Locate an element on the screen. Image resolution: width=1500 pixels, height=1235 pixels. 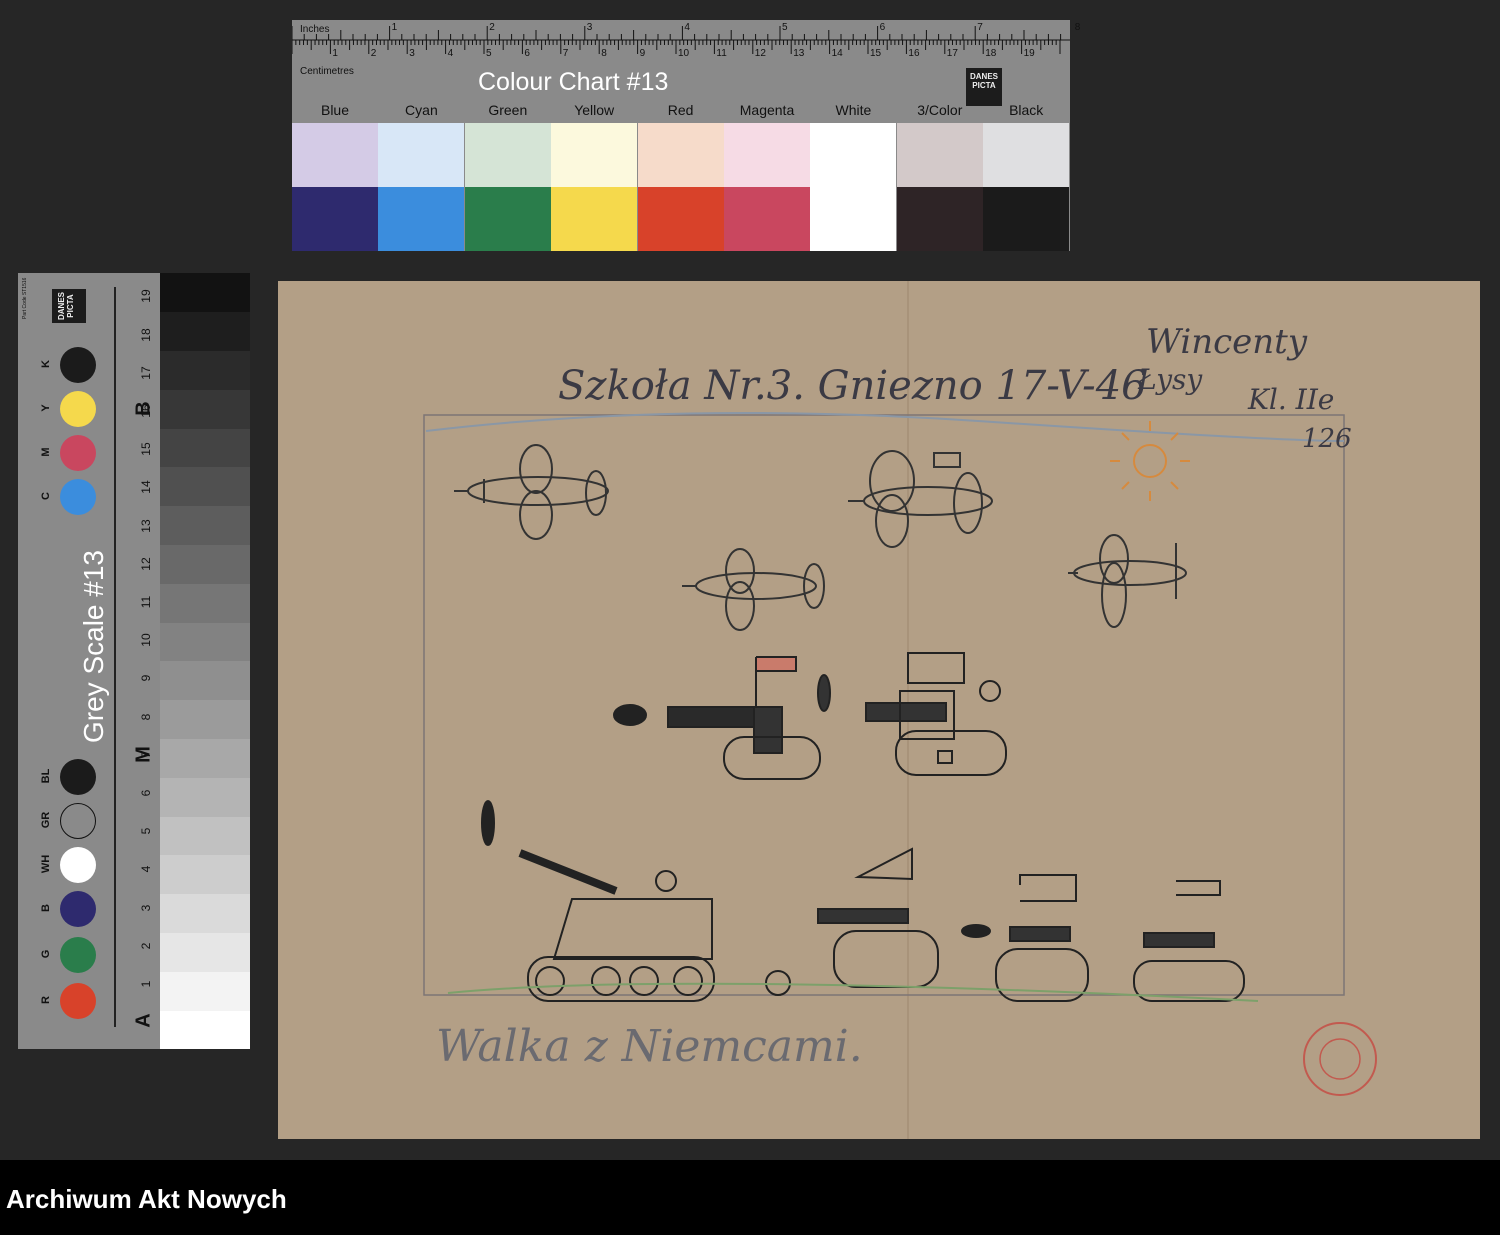
circle-label: C is located at coordinates (46, 496).